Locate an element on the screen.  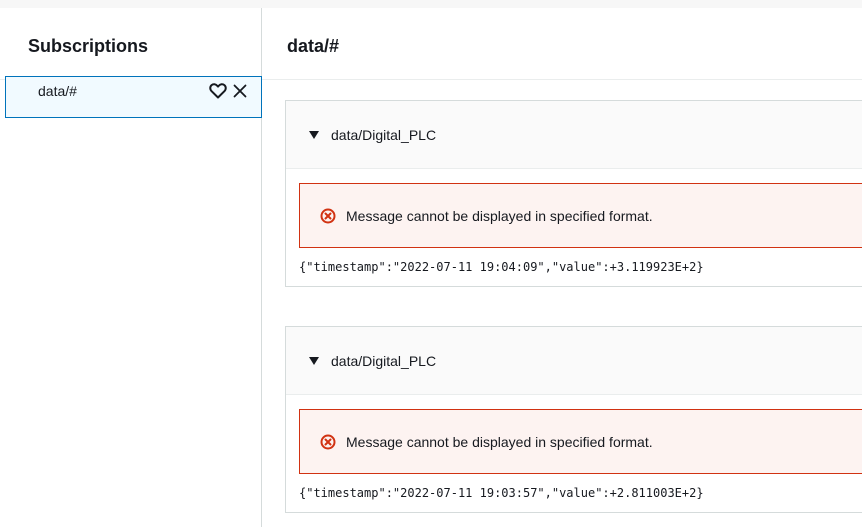
messages-header: data/# is located at coordinates (562, 44).